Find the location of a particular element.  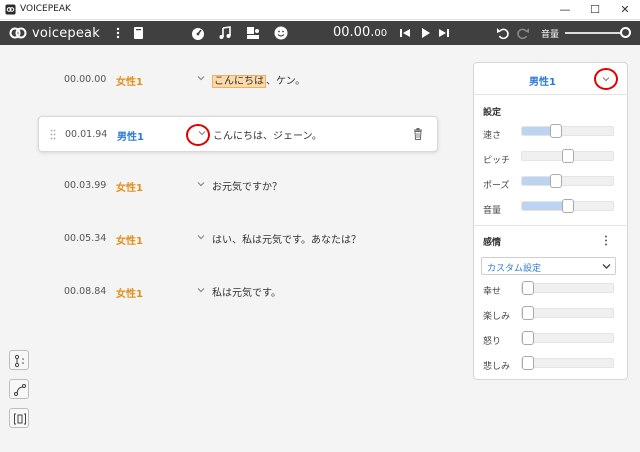

row-text-rest: 、ケン。 is located at coordinates (286, 81).